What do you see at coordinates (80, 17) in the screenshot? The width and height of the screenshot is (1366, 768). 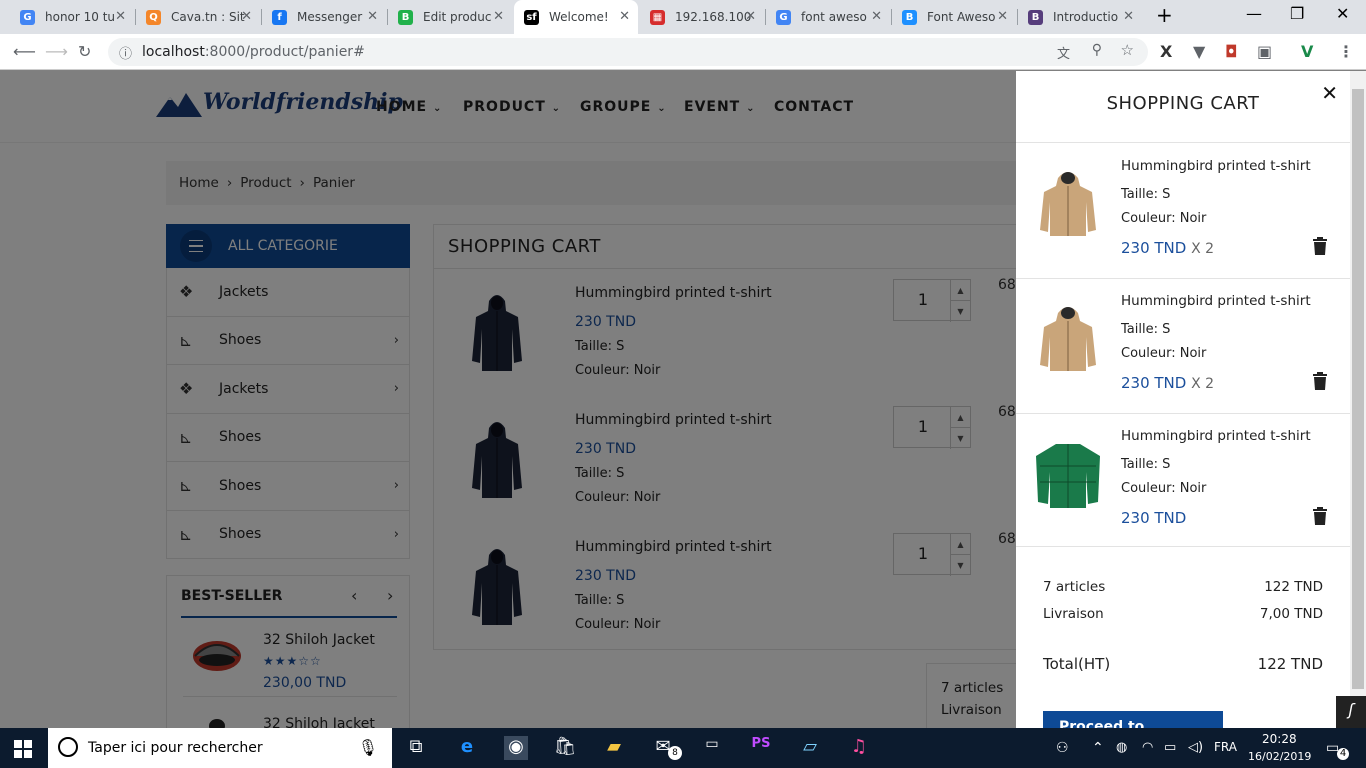 I see `tab-title: honor 10 tu` at bounding box center [80, 17].